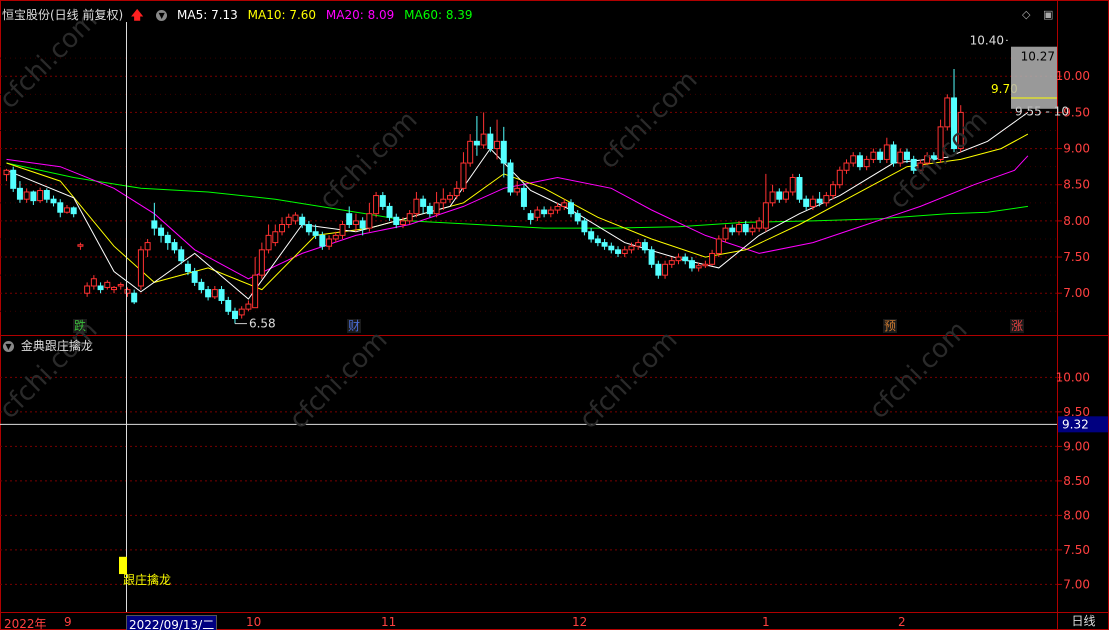 This screenshot has height=630, width=1109. I want to click on diamond-icon: ◇, so click(1026, 14).